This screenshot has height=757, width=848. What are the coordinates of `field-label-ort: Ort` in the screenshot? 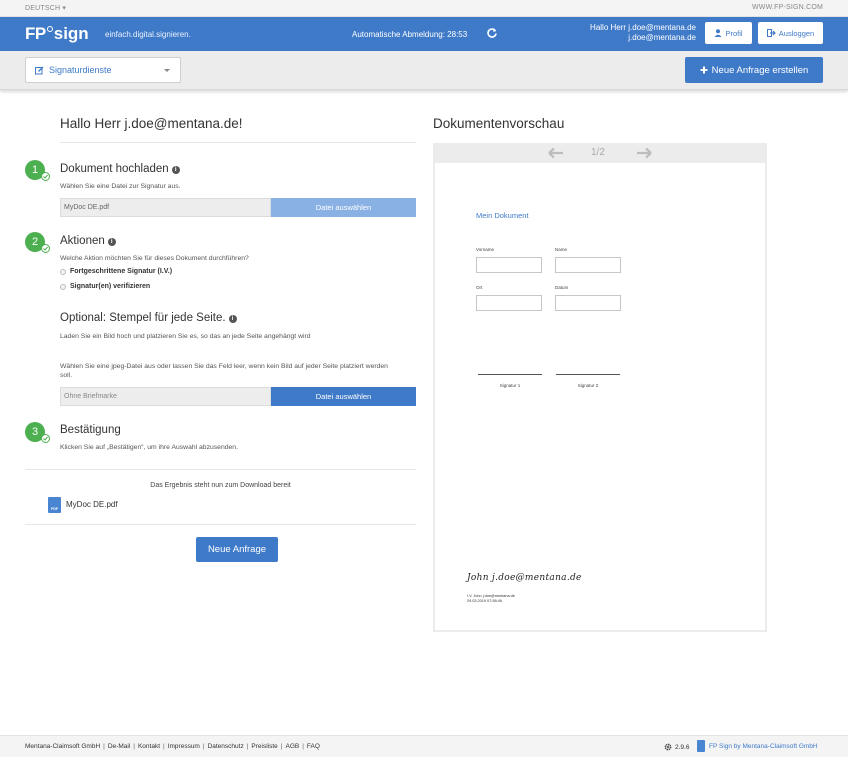 It's located at (479, 287).